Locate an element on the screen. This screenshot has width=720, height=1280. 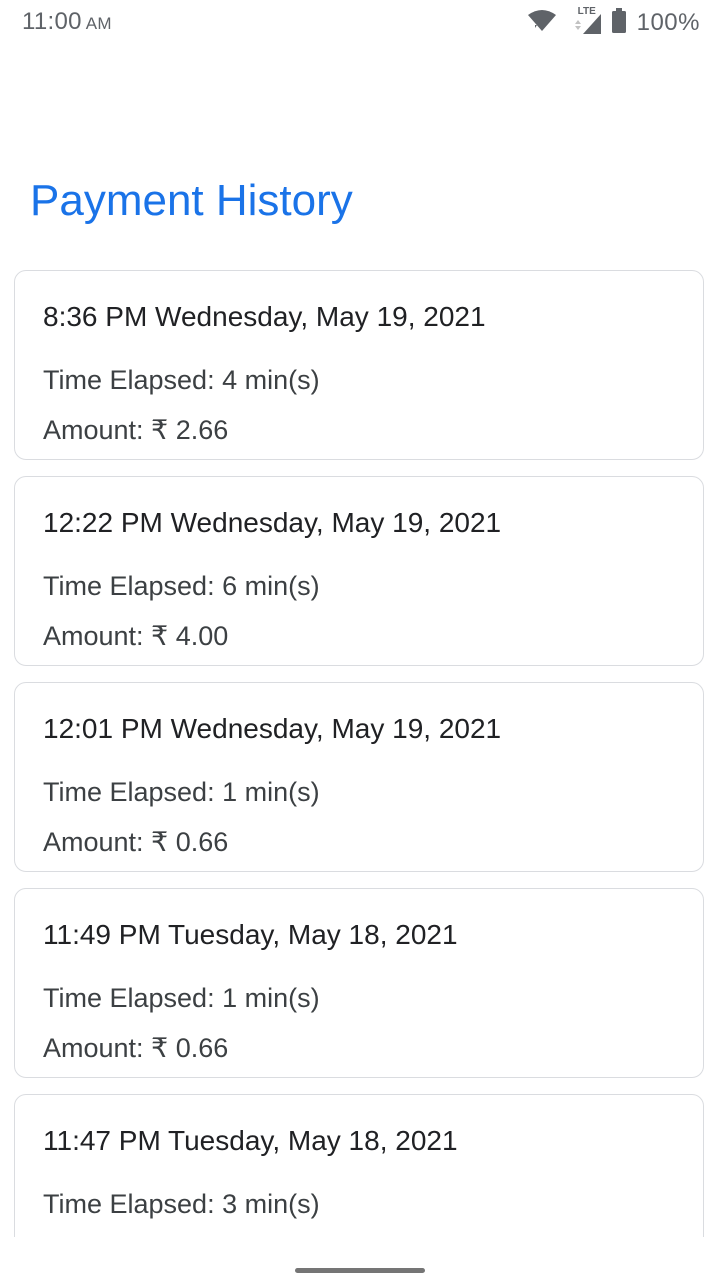
payment-datetime: 12:22 PM Wednesday, May 19, 2021 is located at coordinates (272, 522).